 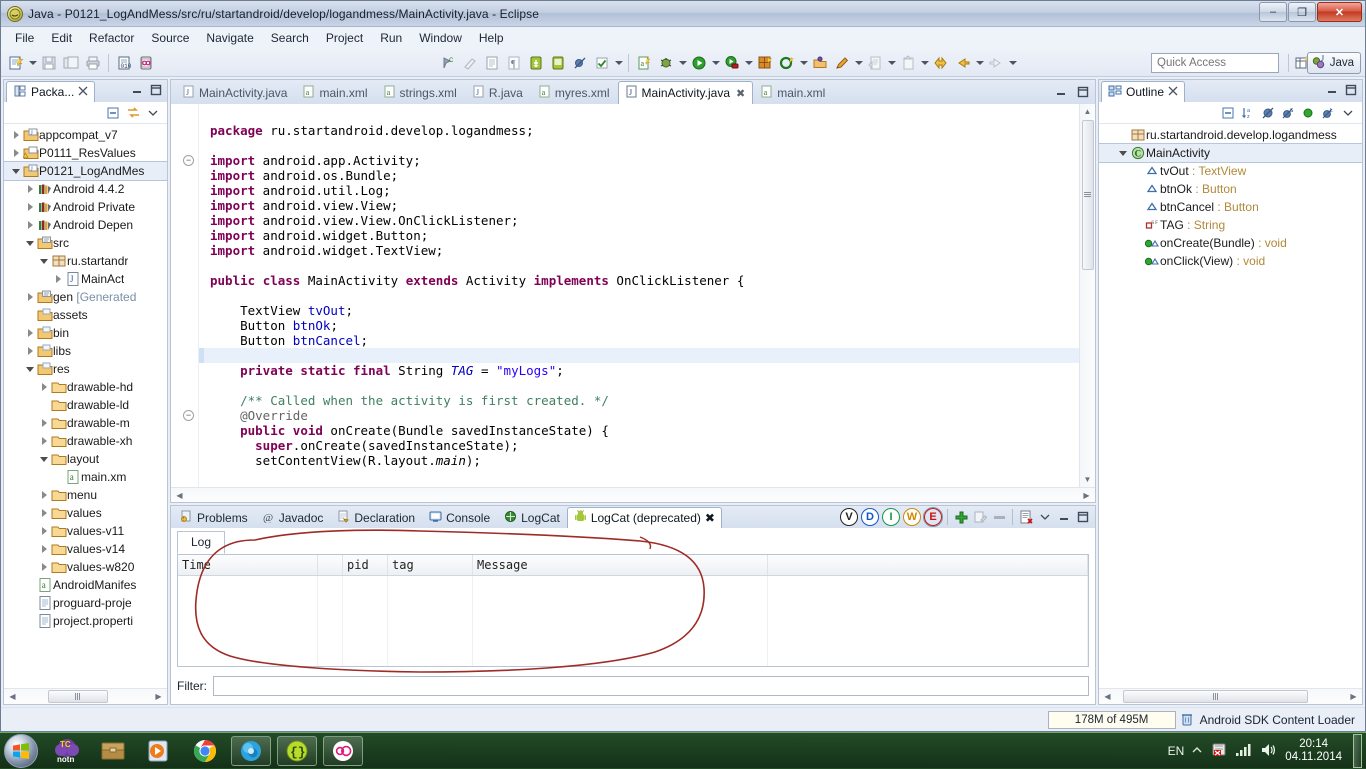 I want to click on editor-tab-1: a main.xml, so click(x=335, y=92).